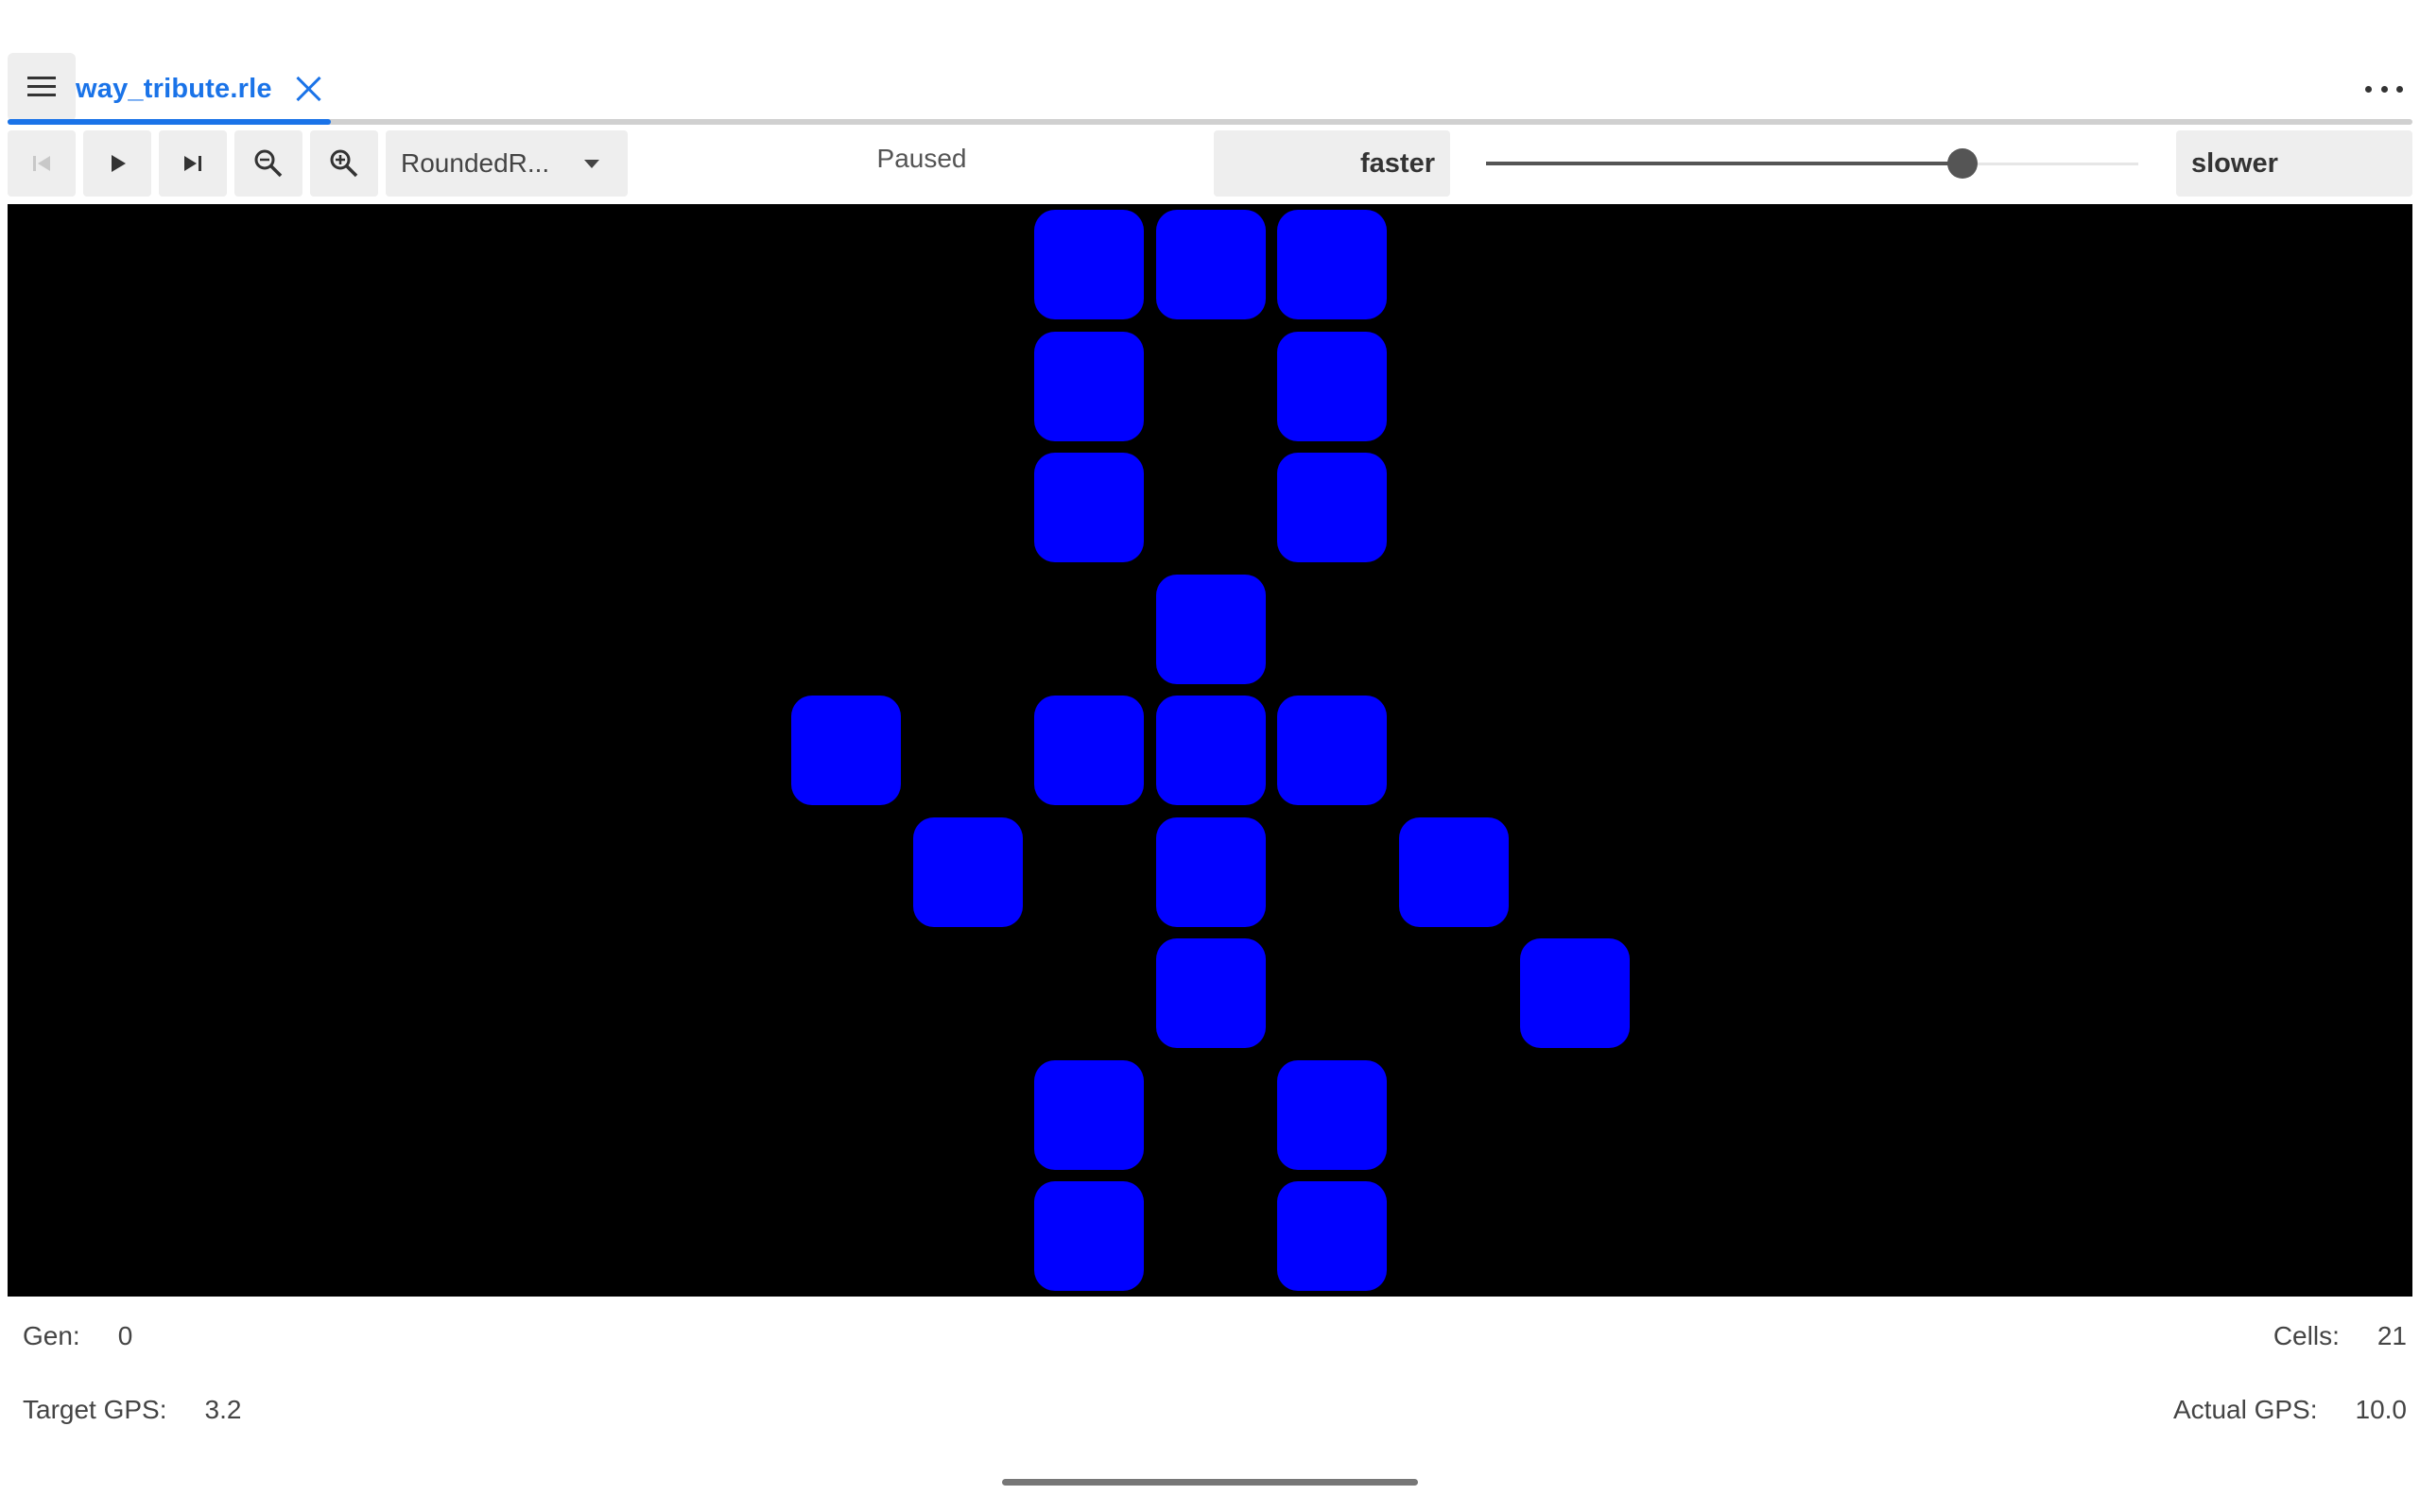  Describe the element at coordinates (2306, 1335) in the screenshot. I see `cells-label: Cells:` at that location.